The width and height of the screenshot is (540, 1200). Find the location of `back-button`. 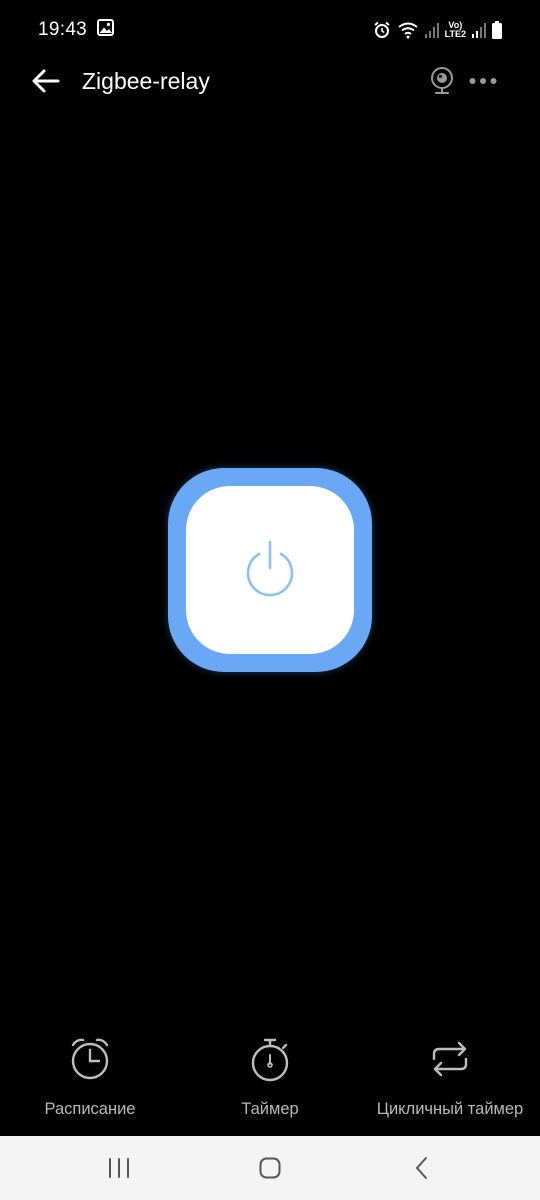

back-button is located at coordinates (46, 81).